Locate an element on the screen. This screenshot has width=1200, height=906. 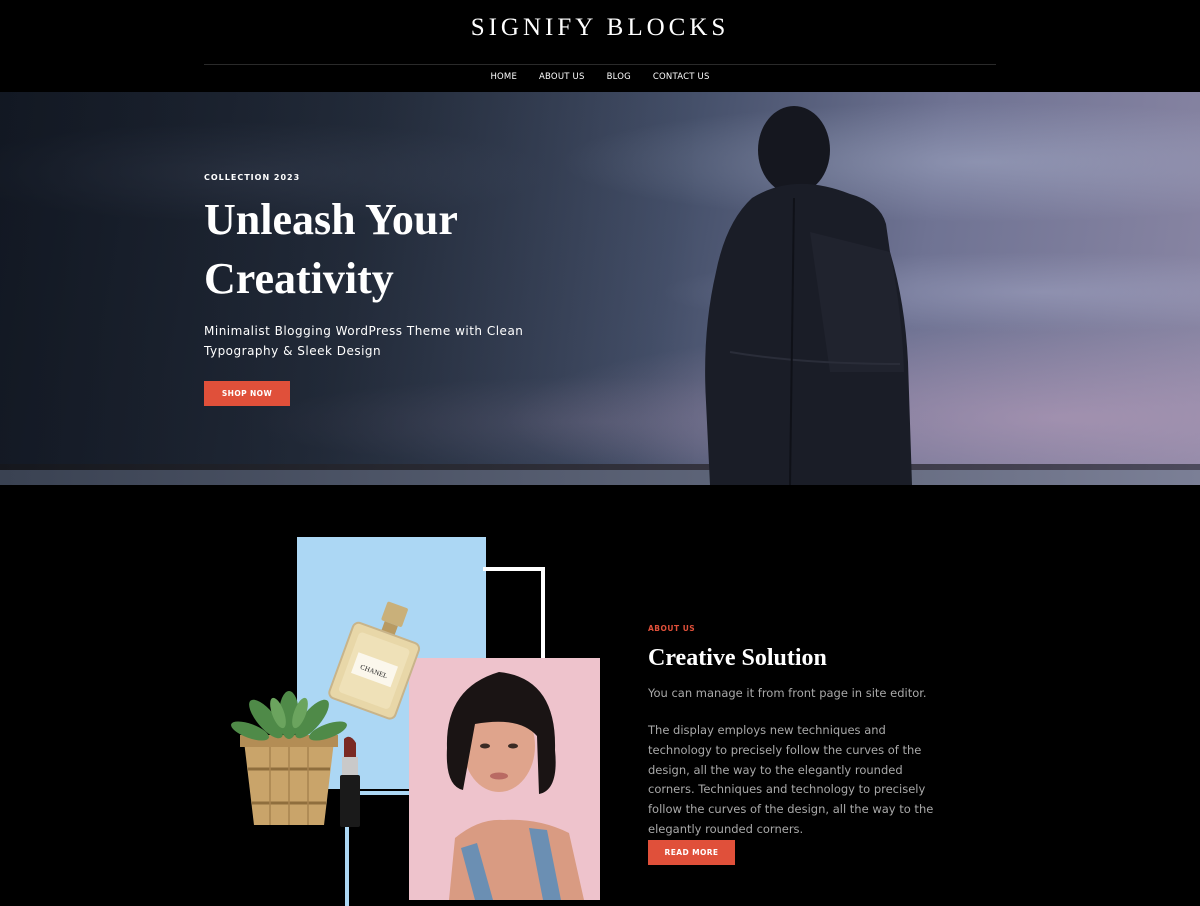
main-nav: HOME ABOUT US BLOG CONTACT US is located at coordinates (600, 77).